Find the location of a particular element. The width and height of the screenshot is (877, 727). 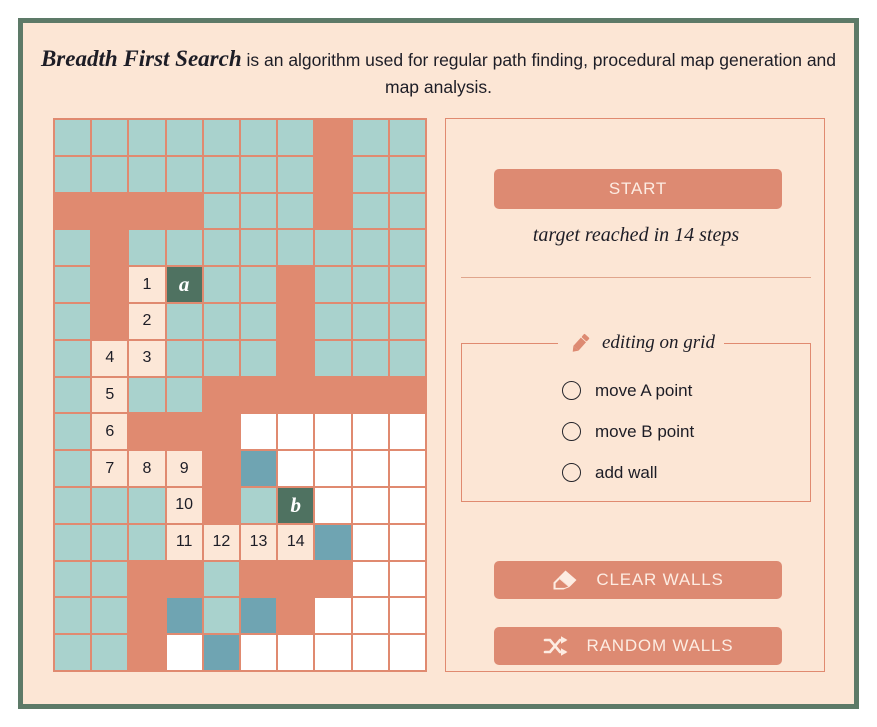

edit-mode-radio-group: move A point move B point add wall is located at coordinates (636, 431).